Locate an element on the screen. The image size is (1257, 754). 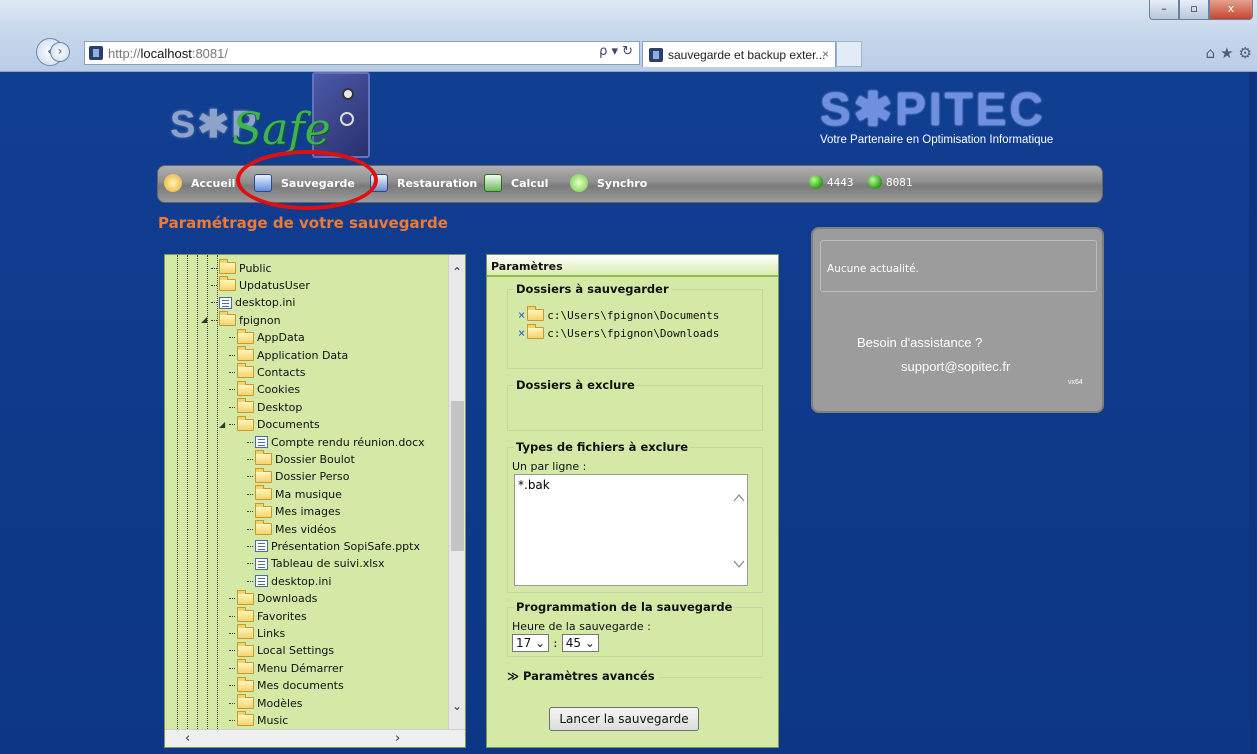
maximize-button: ▫ is located at coordinates (1194, 10).